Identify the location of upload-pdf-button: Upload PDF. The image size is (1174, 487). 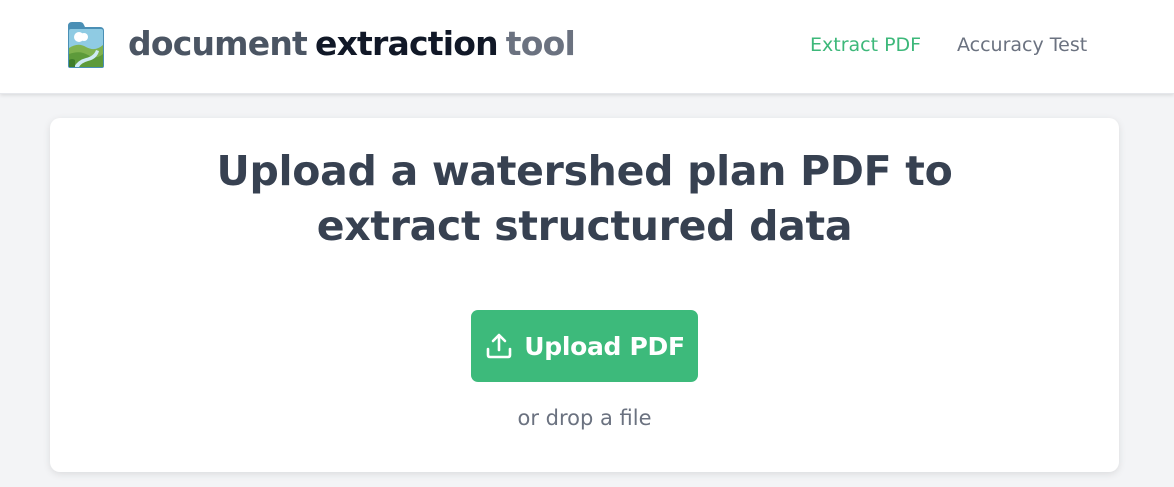
(584, 346).